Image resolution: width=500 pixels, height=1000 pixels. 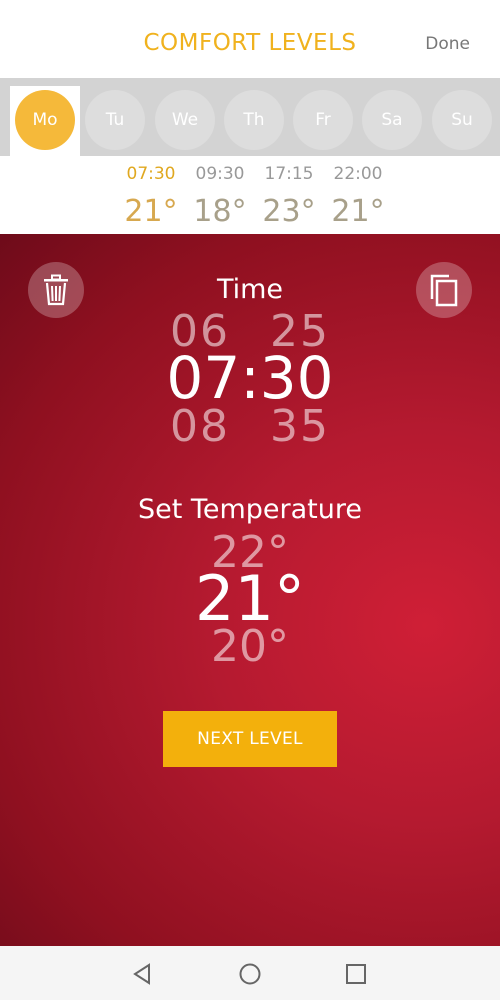 I want to click on home-icon, so click(x=250, y=974).